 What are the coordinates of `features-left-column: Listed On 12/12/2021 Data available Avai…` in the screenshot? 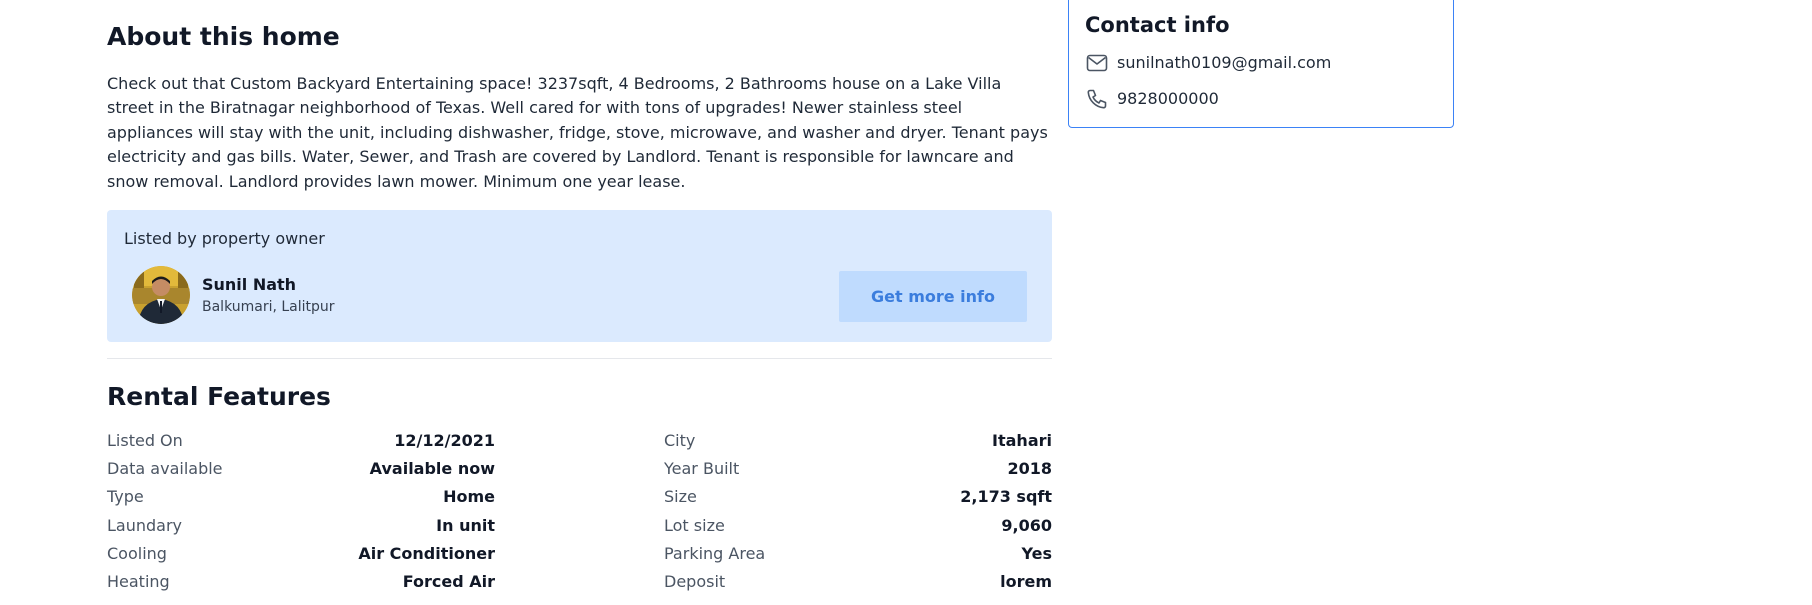 It's located at (301, 515).